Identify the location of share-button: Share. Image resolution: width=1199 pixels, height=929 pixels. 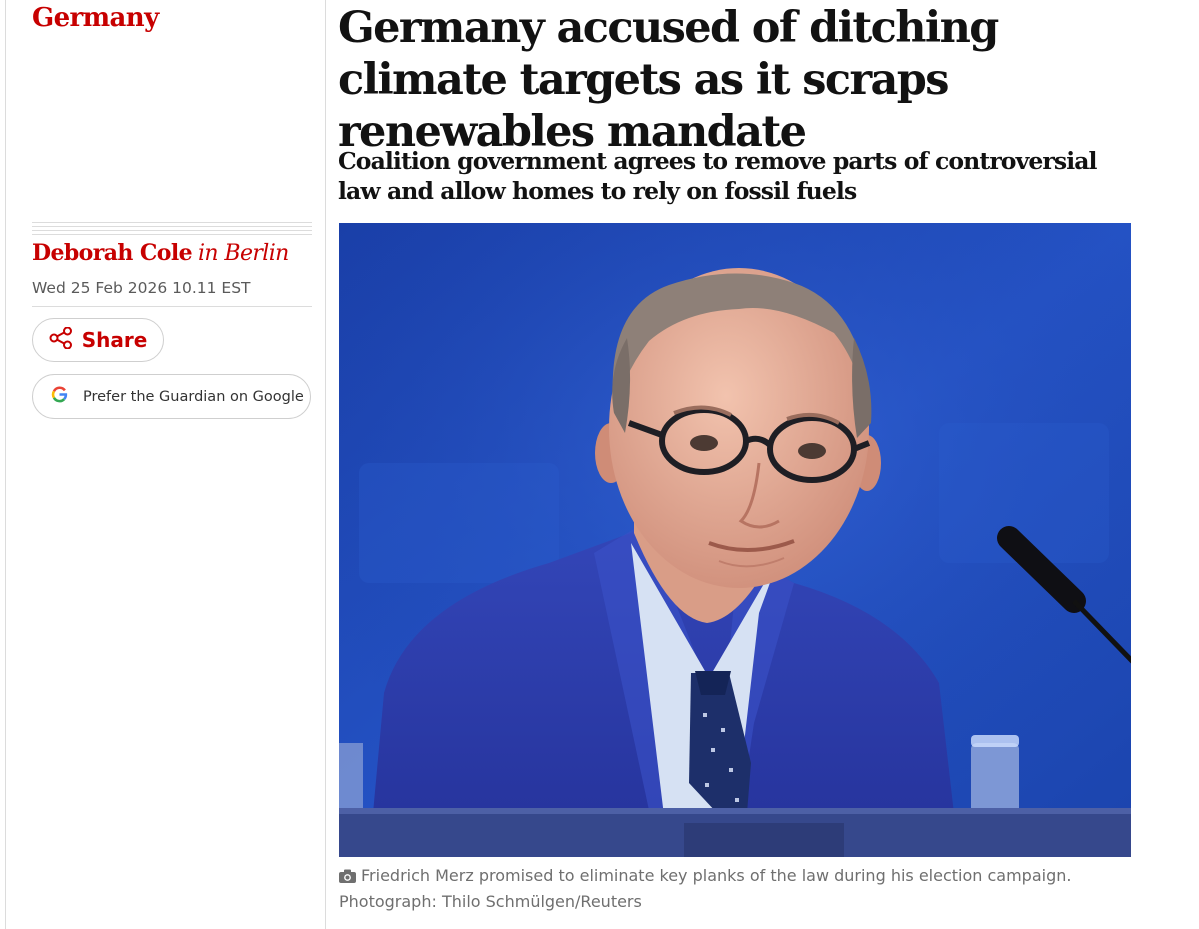
(98, 340).